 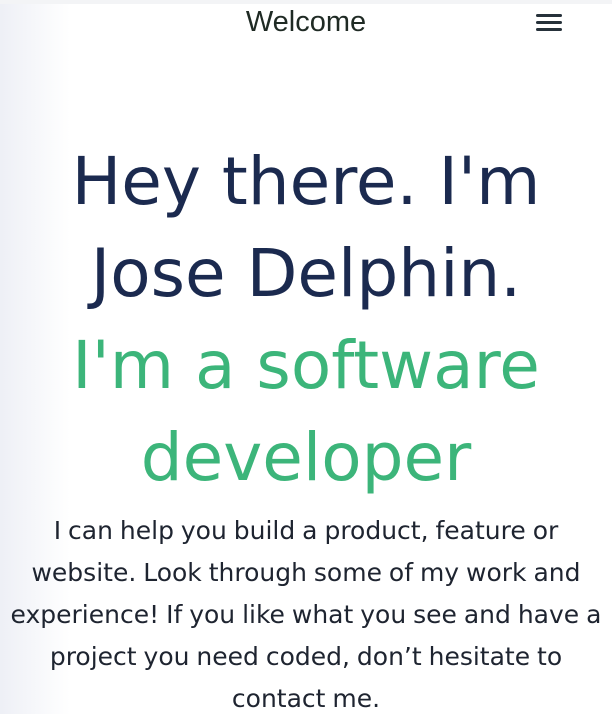 What do you see at coordinates (306, 365) in the screenshot?
I see `hero-role: I'm a software` at bounding box center [306, 365].